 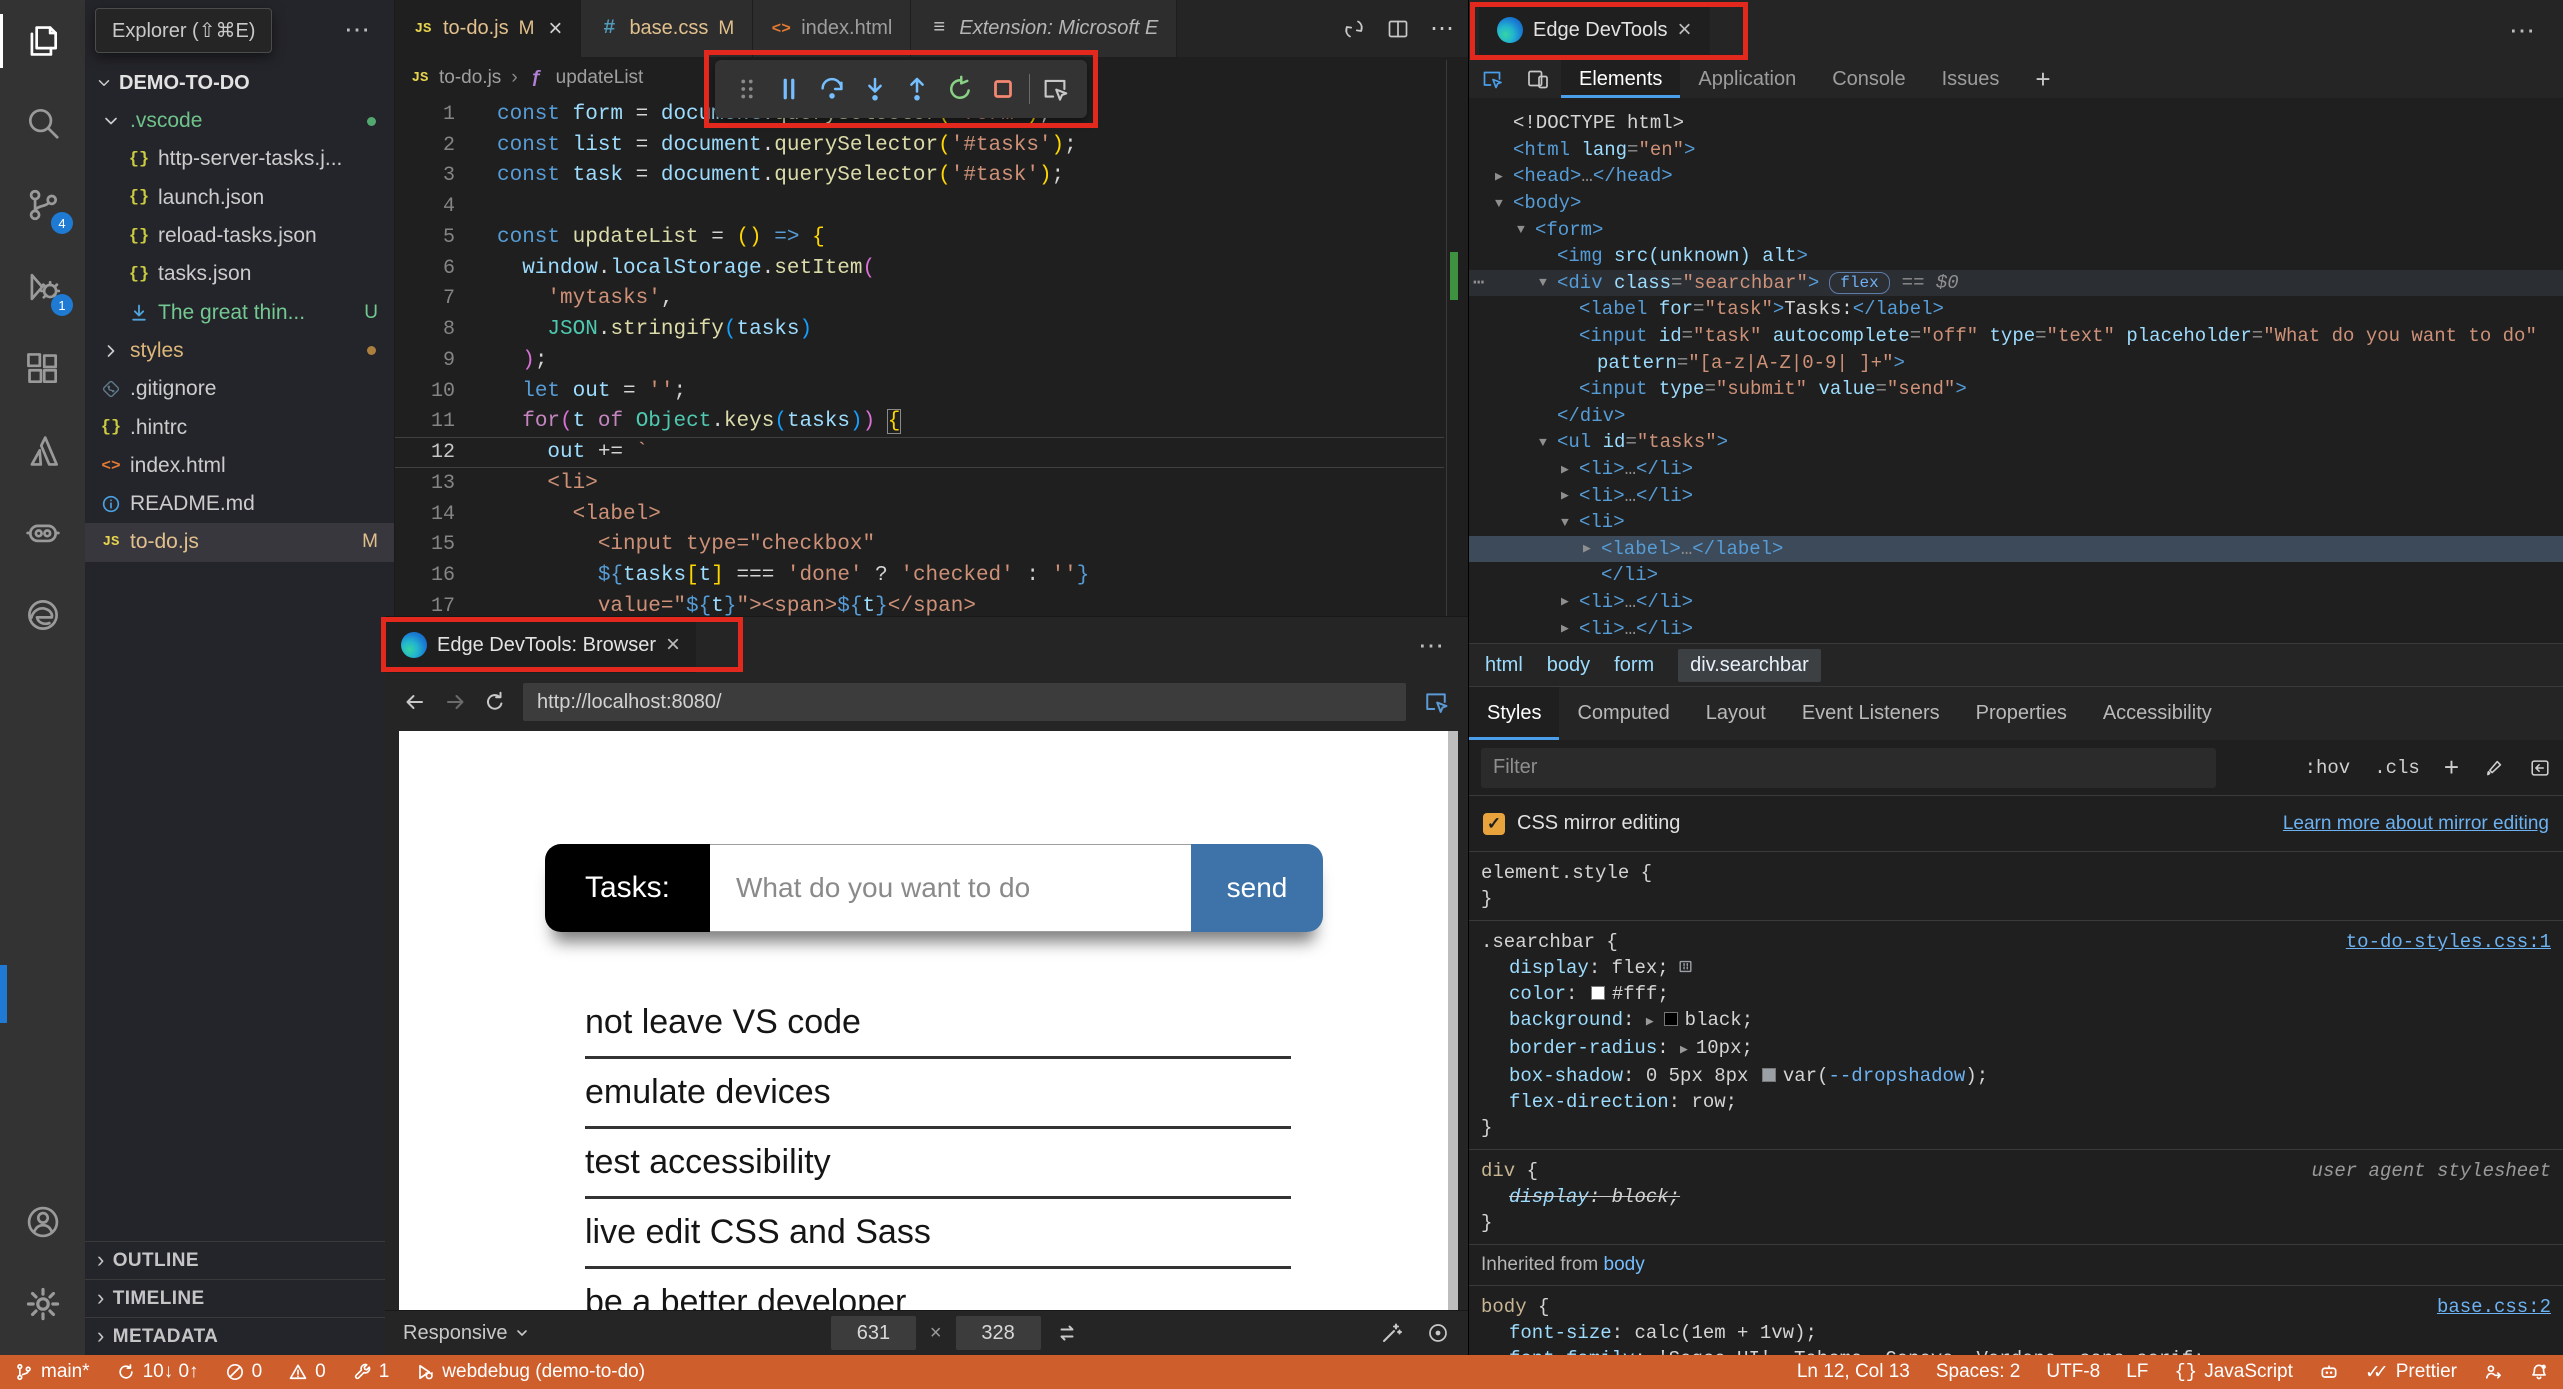 I want to click on new-rule-button: +, so click(x=2451, y=767).